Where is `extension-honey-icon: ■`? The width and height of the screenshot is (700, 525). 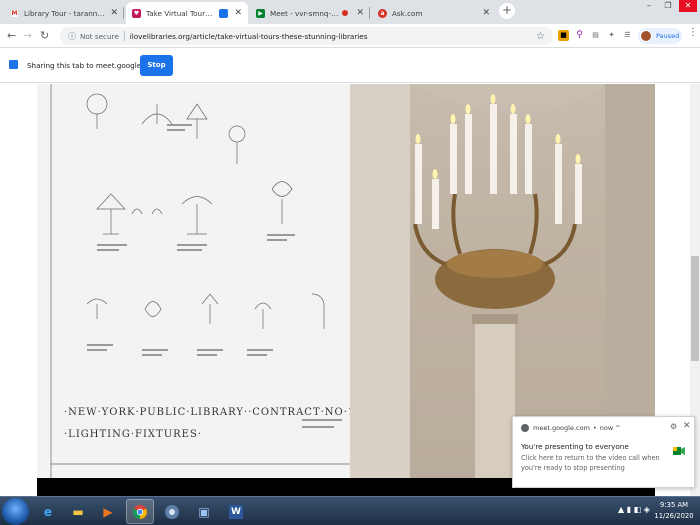
extension-honey-icon: ■ is located at coordinates (563, 35).